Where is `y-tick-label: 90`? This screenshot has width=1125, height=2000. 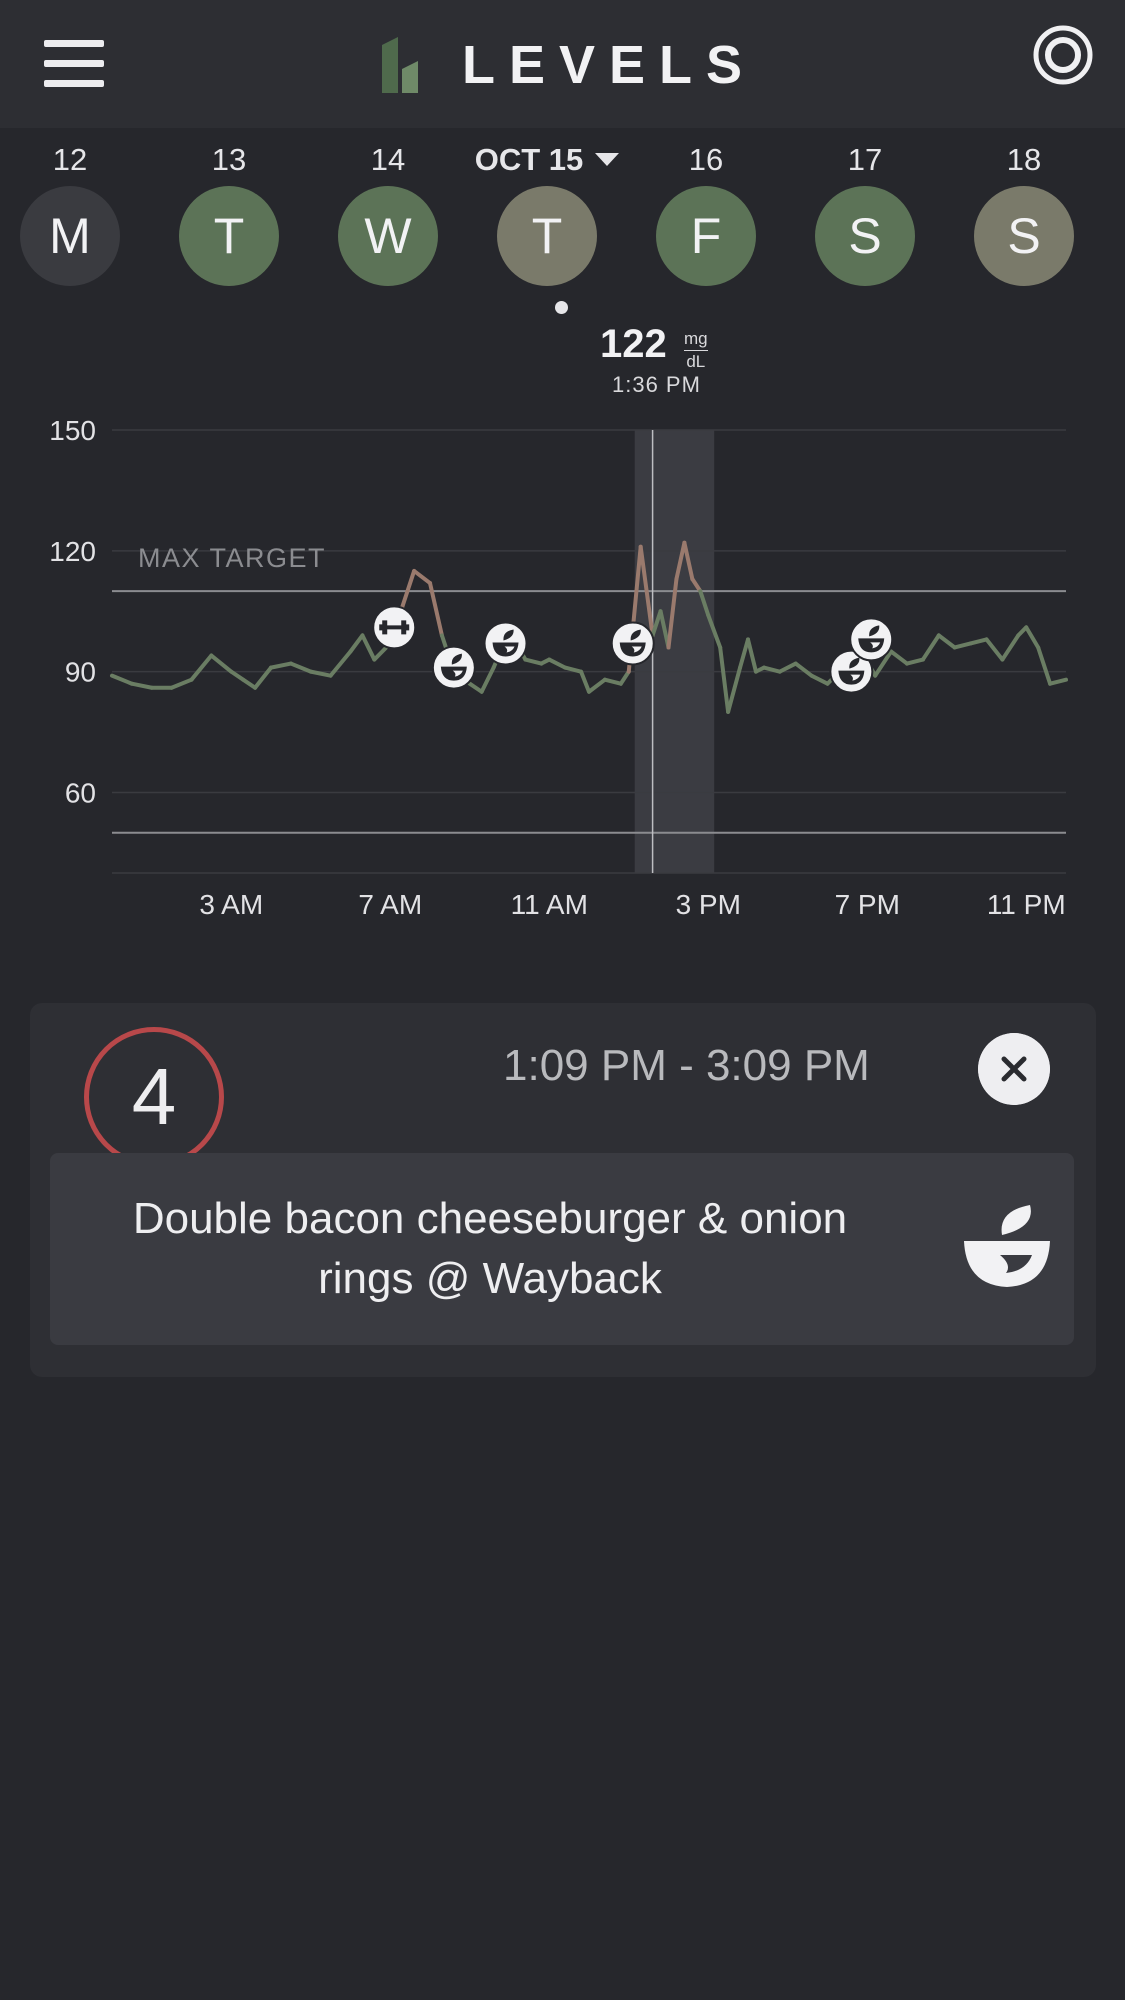
y-tick-label: 90 is located at coordinates (80, 672).